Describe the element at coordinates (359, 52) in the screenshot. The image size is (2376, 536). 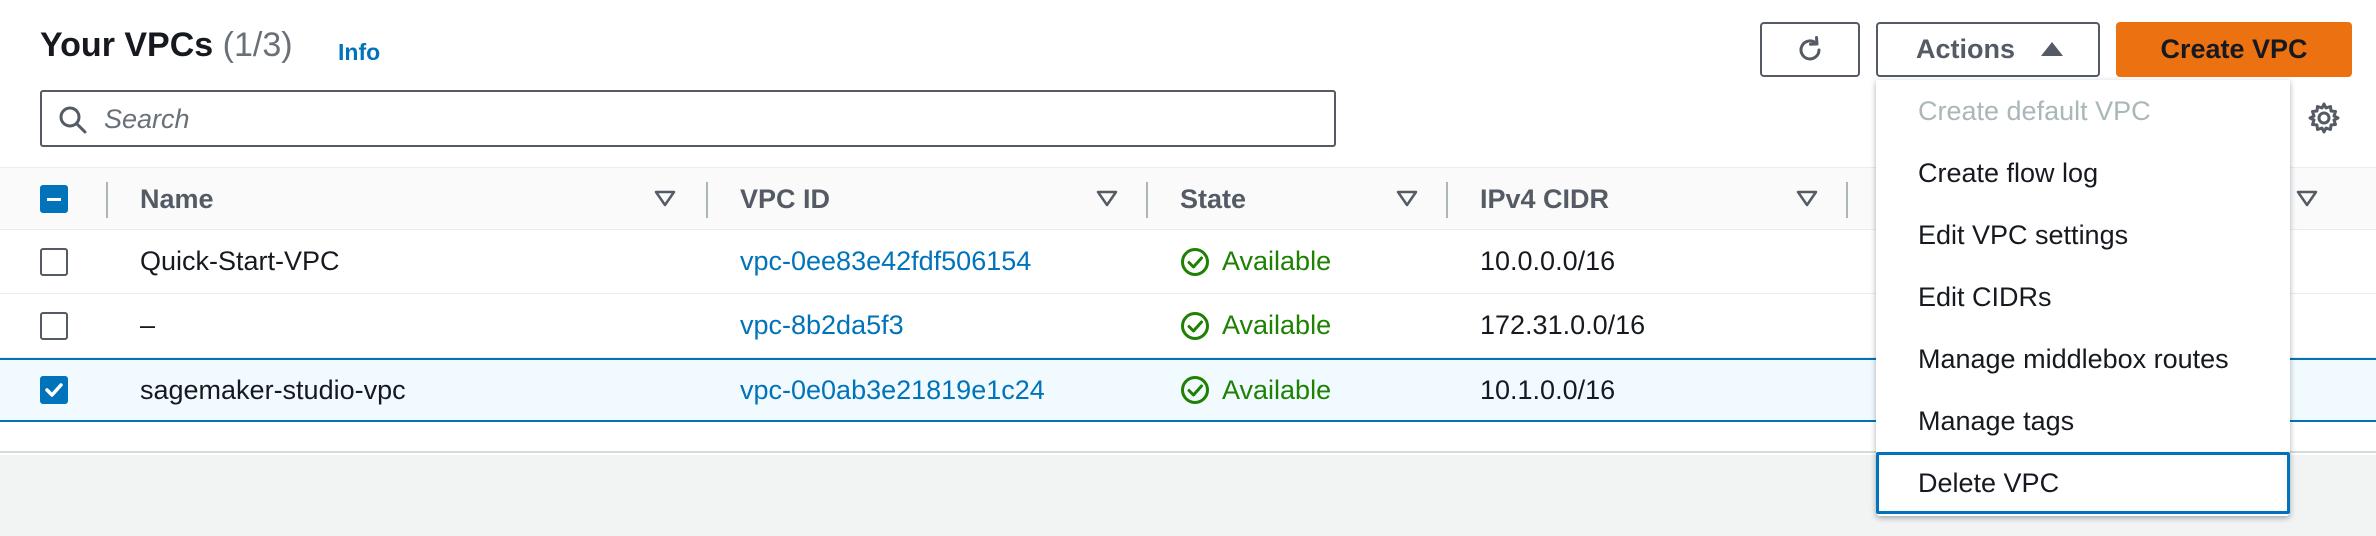
I see `info-link: Info` at that location.